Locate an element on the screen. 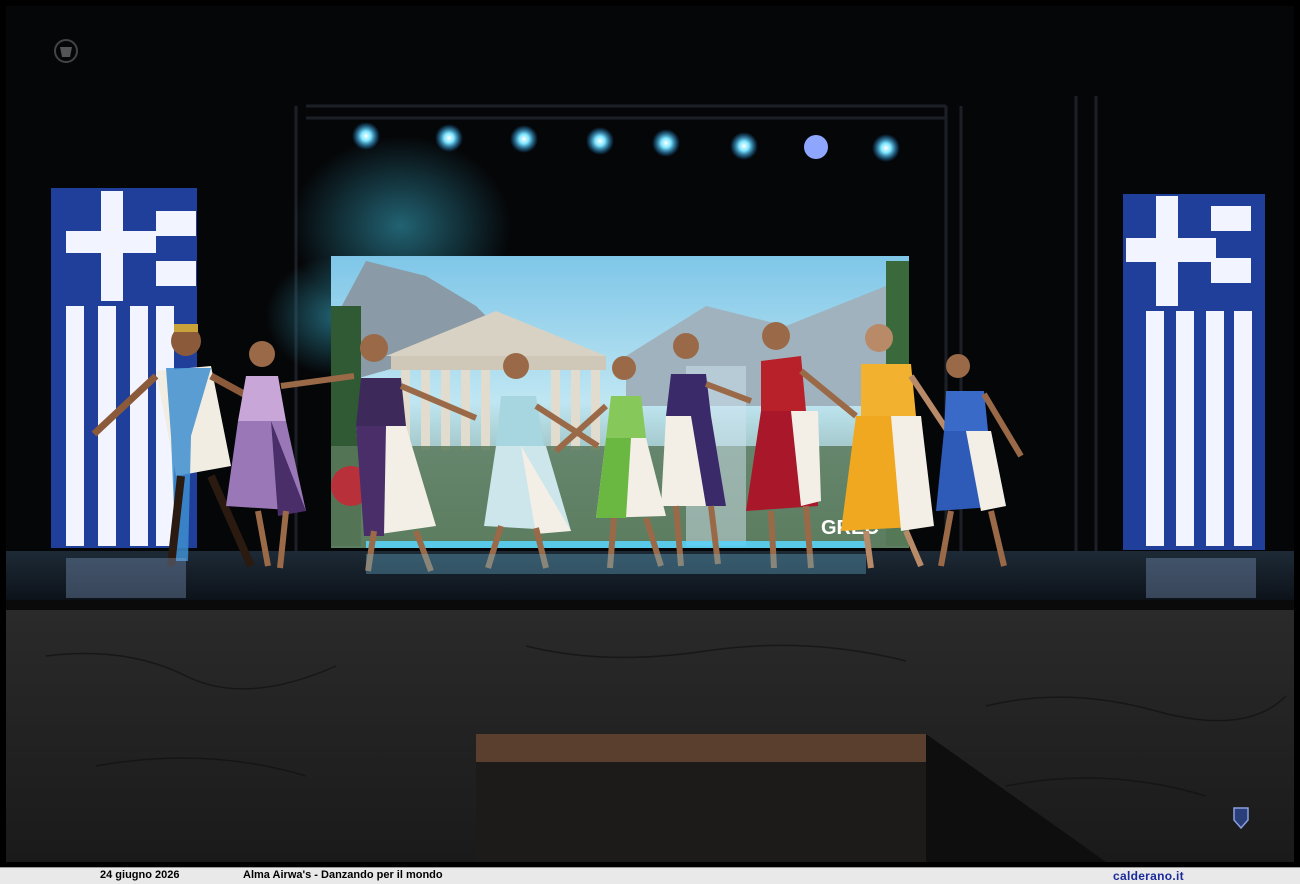 The image size is (1300, 884). caption-date: 24 giugno 2026 is located at coordinates (140, 875).